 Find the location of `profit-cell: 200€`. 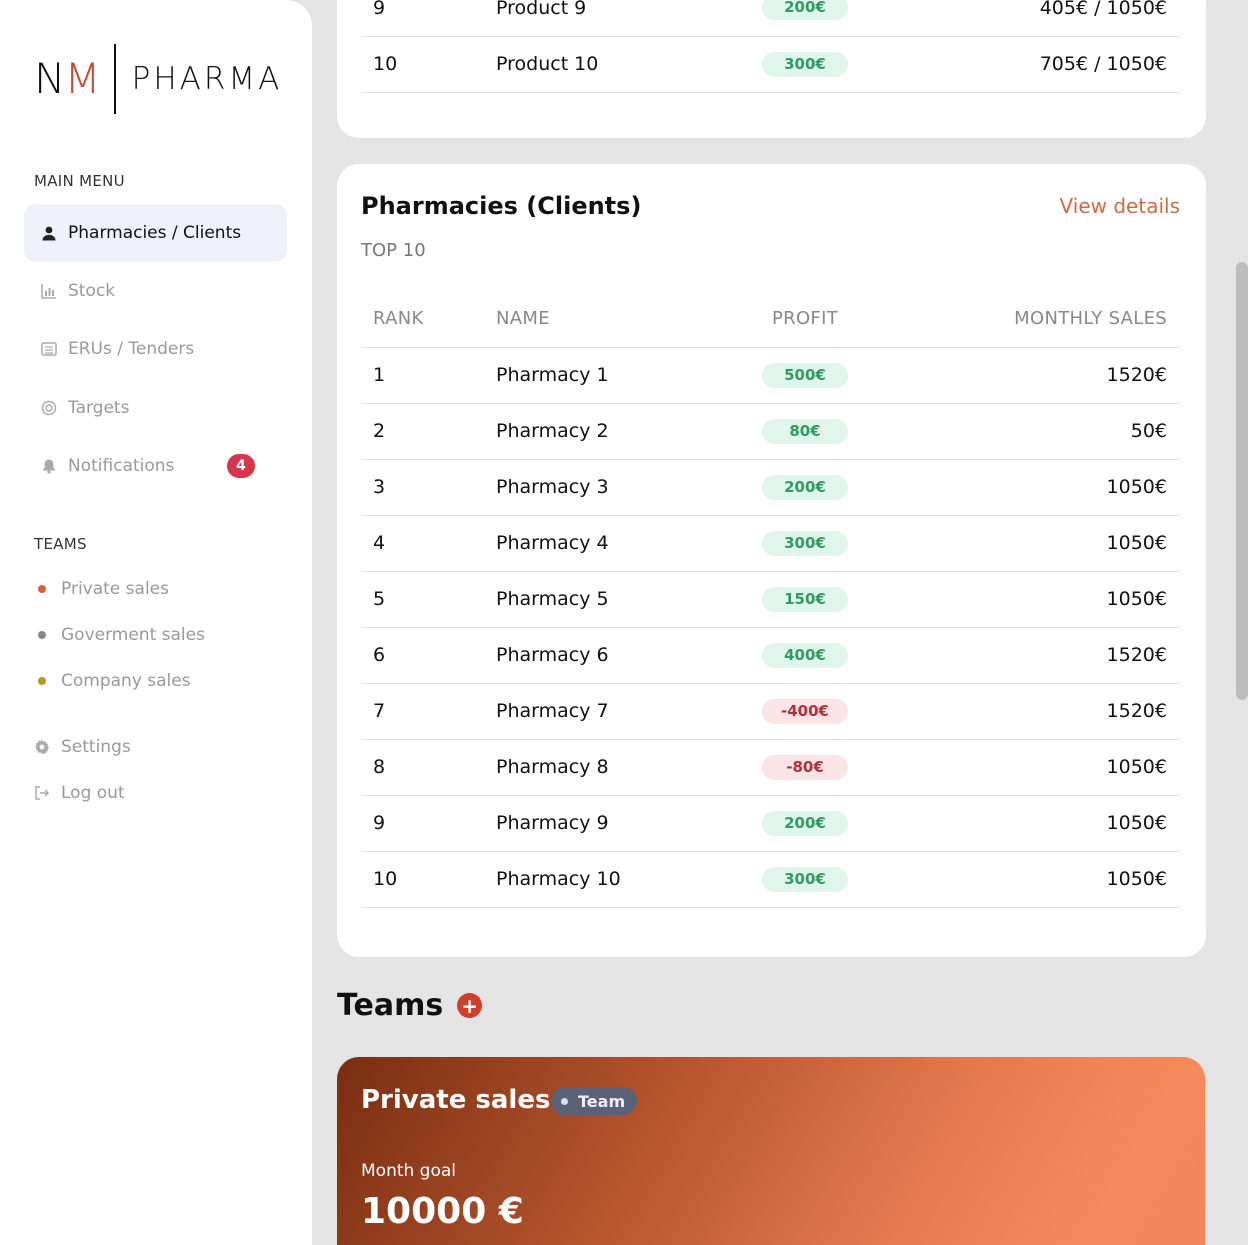

profit-cell: 200€ is located at coordinates (805, 823).